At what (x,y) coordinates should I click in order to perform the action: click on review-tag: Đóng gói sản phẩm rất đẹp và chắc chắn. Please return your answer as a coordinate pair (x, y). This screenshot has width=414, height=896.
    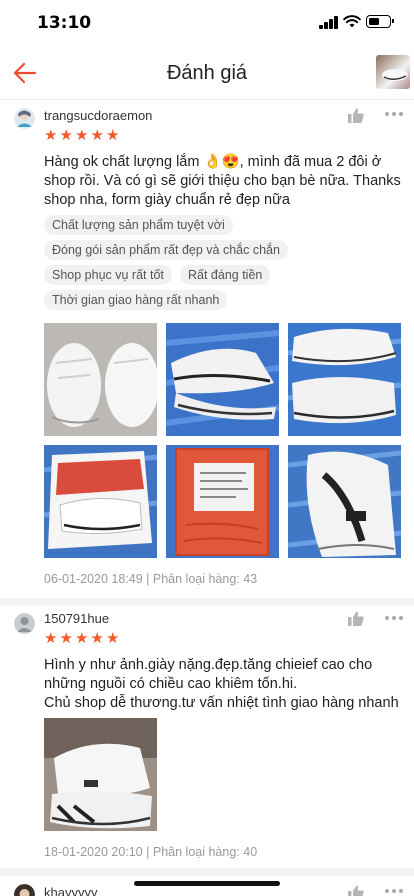
    Looking at the image, I should click on (166, 250).